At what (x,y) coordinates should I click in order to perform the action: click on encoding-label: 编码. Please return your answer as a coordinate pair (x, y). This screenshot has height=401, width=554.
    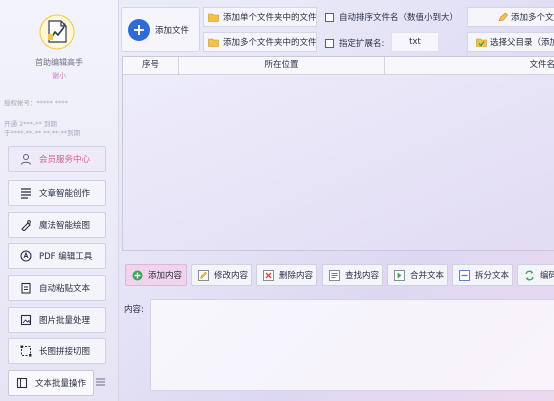
    Looking at the image, I should click on (547, 276).